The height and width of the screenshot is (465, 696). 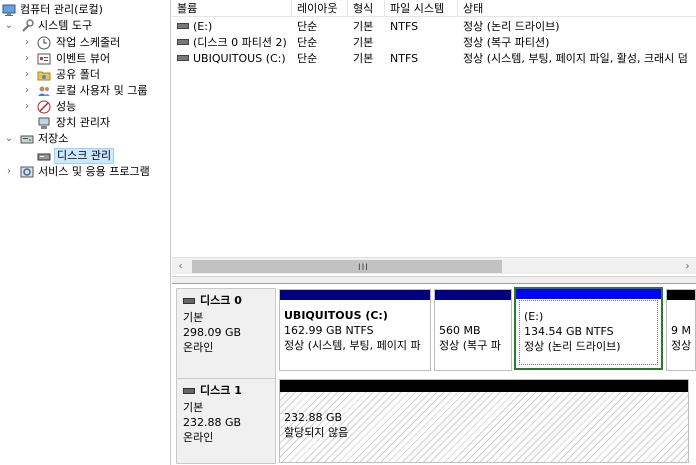 I want to click on disk-size: 232.88 GB, so click(x=212, y=422).